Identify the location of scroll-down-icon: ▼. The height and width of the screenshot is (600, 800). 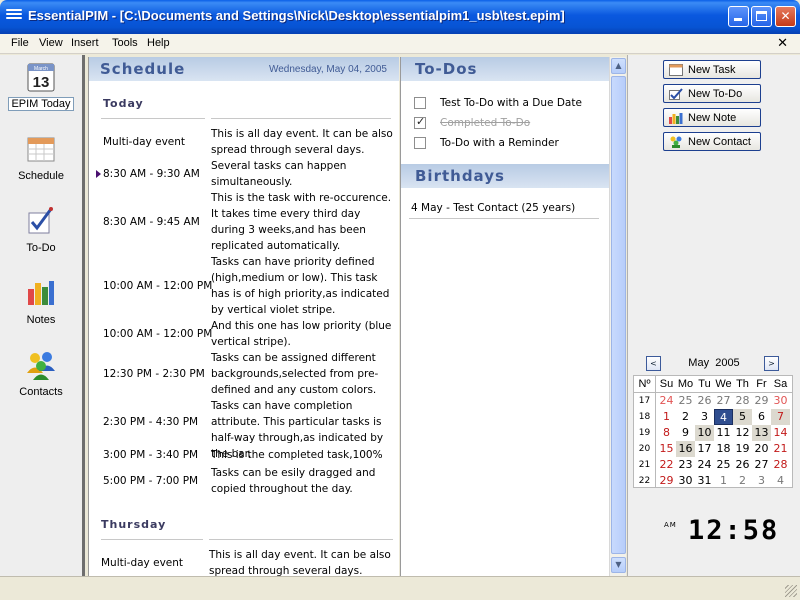
(618, 565).